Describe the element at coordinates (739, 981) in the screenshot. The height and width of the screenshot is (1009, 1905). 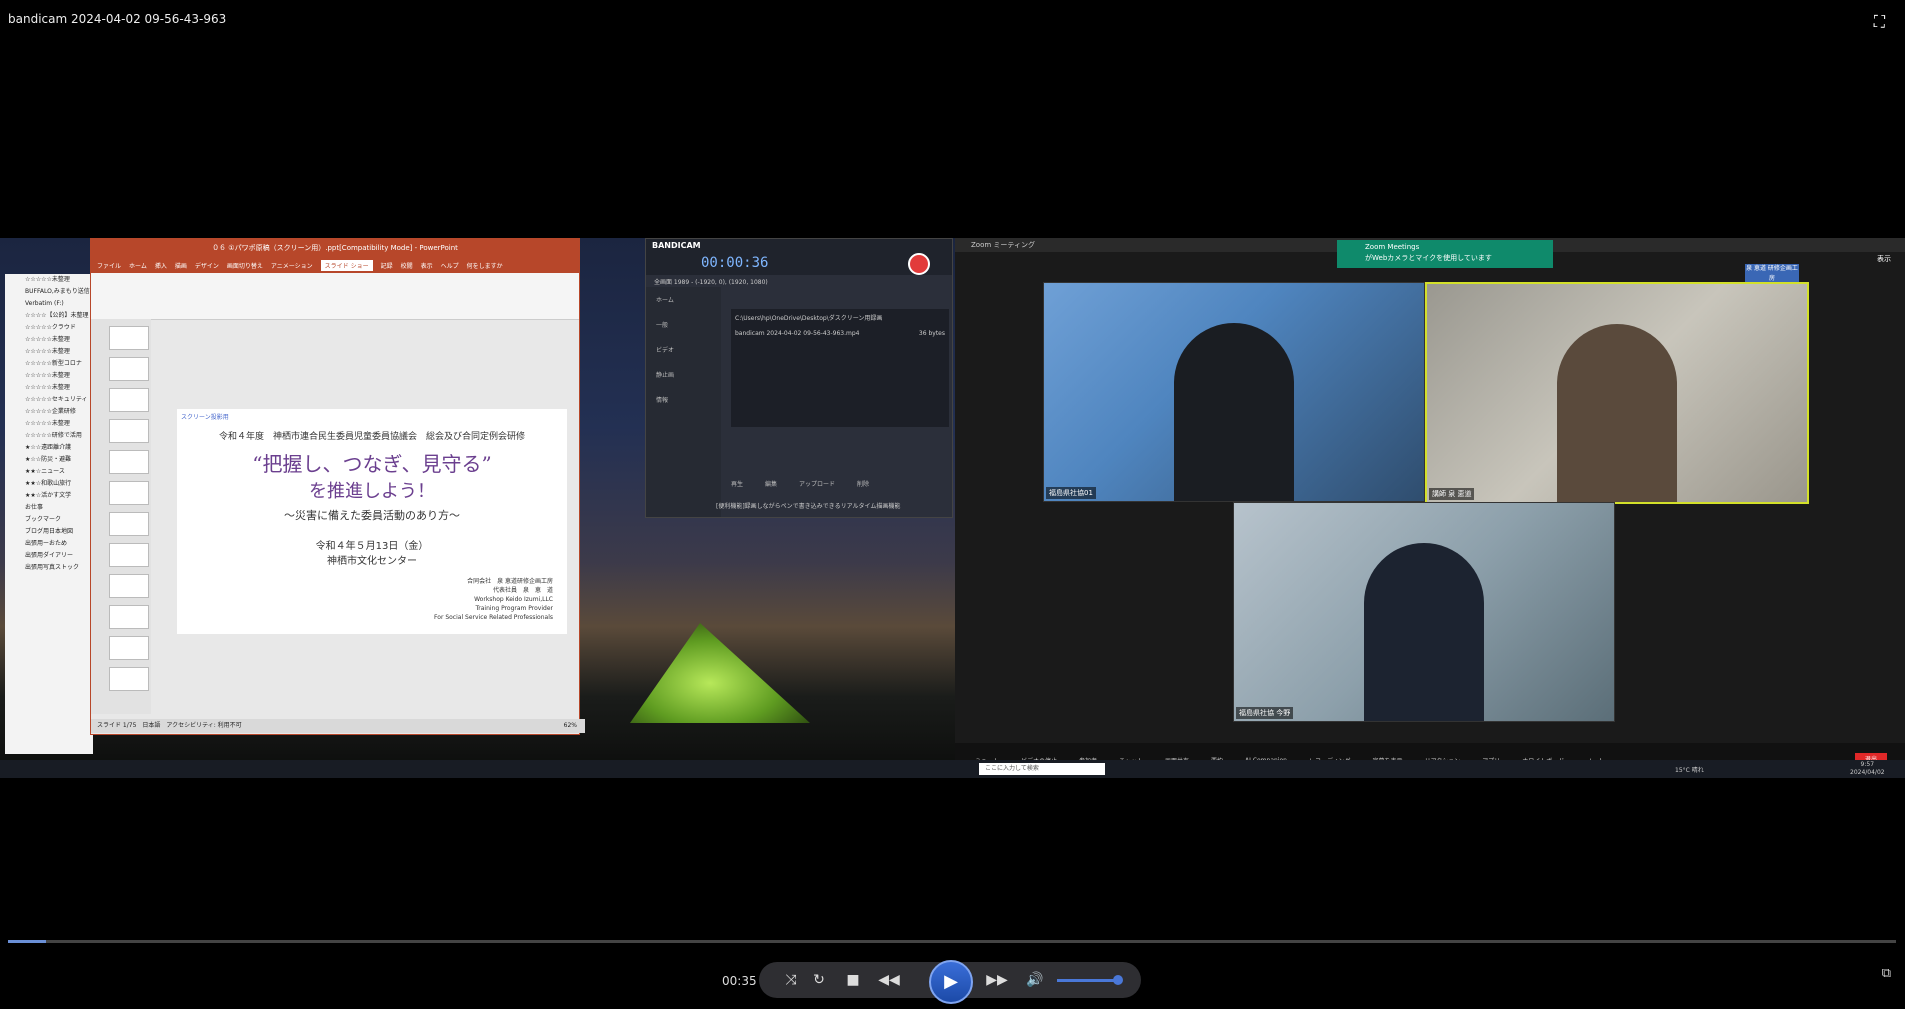
I see `current-time: 00:35` at that location.